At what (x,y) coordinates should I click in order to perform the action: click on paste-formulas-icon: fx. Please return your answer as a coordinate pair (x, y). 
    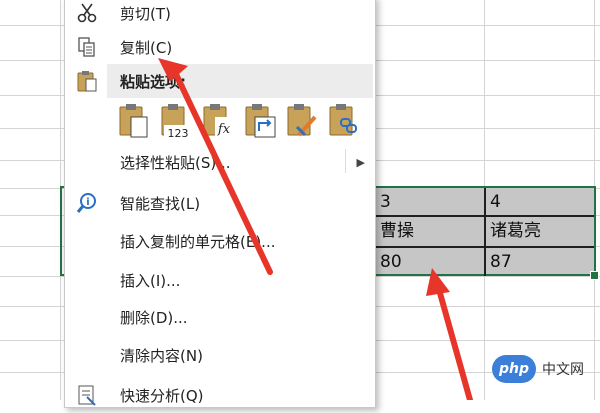
    Looking at the image, I should click on (218, 120).